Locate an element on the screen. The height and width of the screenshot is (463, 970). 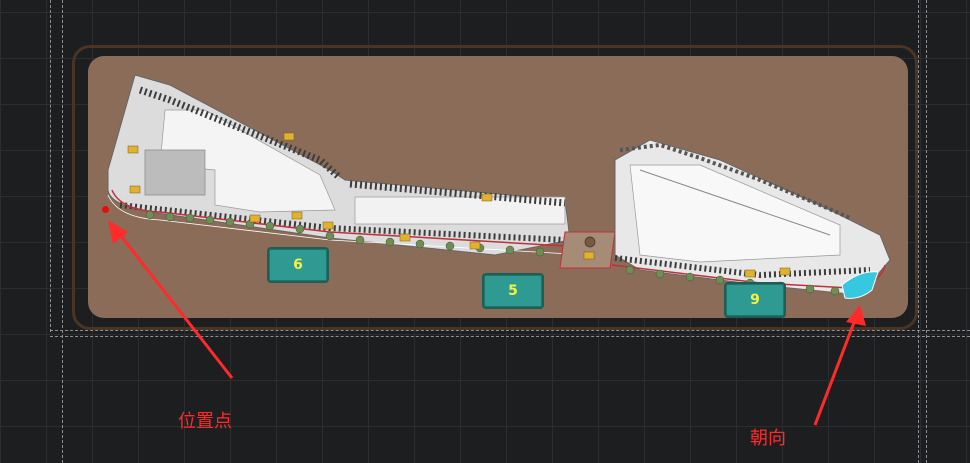
orientation-arrow is located at coordinates (839, 365).